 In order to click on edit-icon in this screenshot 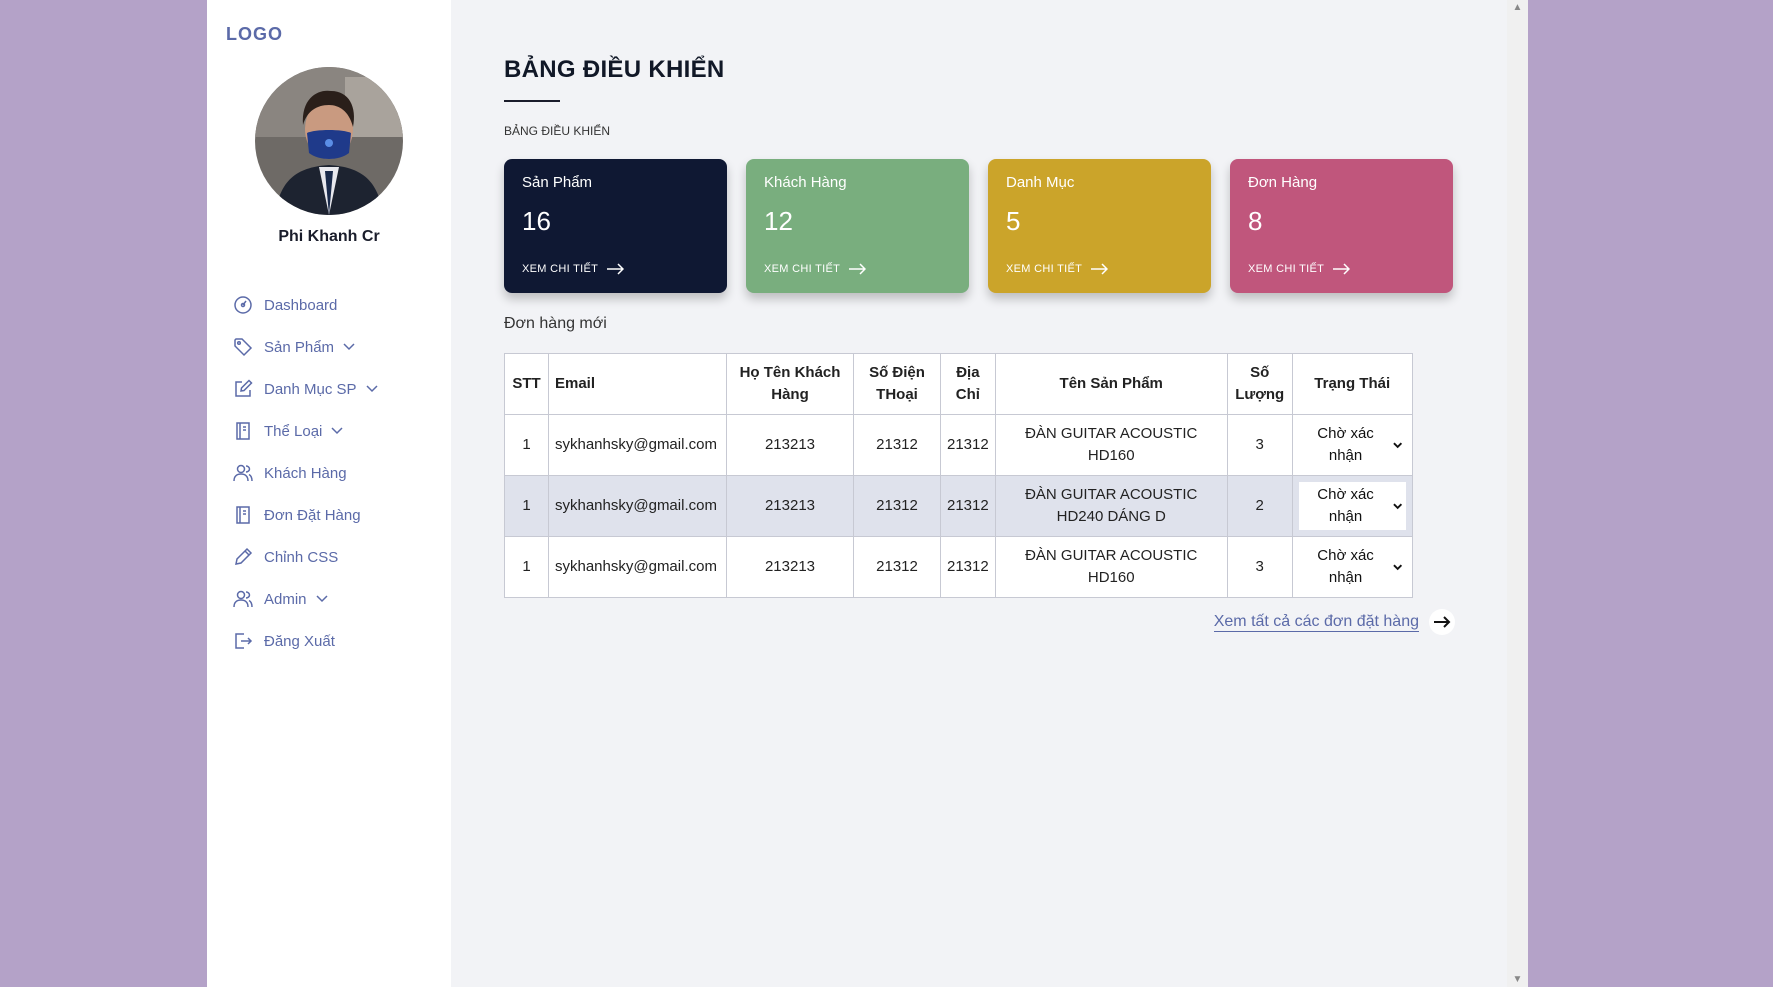, I will do `click(243, 389)`.